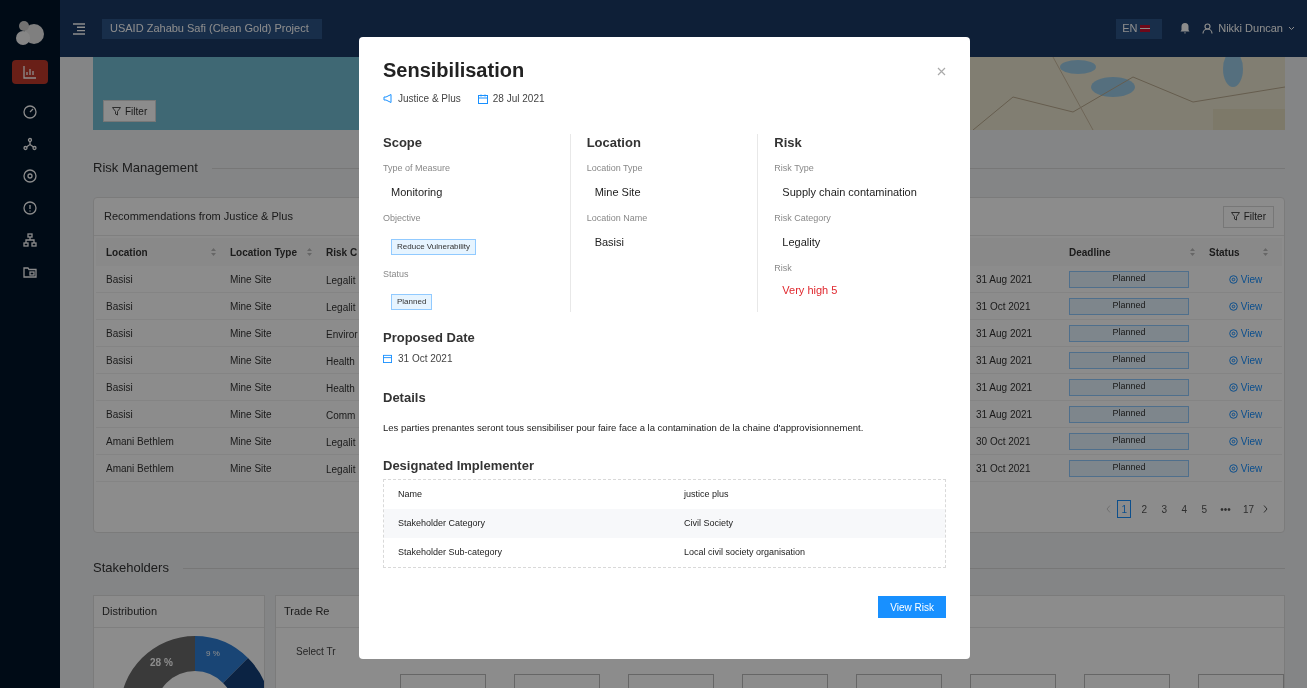  Describe the element at coordinates (1144, 509) in the screenshot. I see `page-button: 2` at that location.